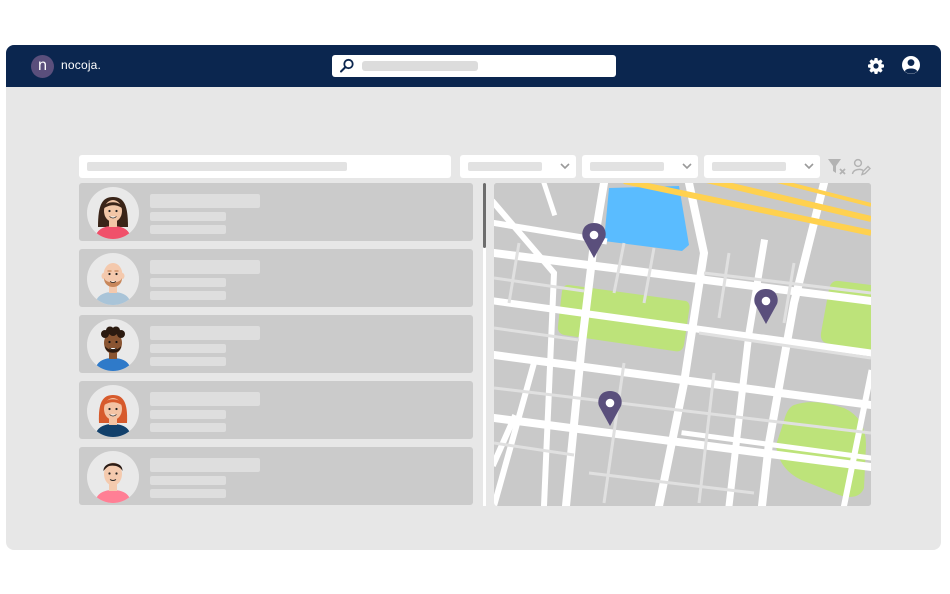 The width and height of the screenshot is (950, 594). Describe the element at coordinates (420, 66) in the screenshot. I see `search-placeholder` at that location.